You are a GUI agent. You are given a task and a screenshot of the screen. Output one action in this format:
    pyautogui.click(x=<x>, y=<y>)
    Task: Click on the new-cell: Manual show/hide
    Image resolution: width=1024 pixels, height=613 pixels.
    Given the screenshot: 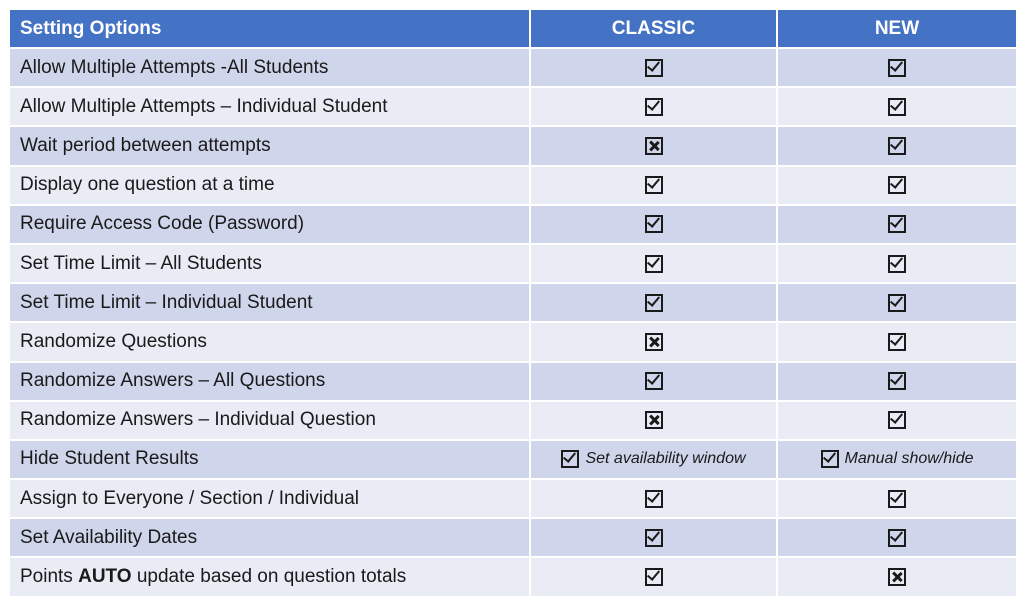 What is the action you would take?
    pyautogui.click(x=897, y=459)
    